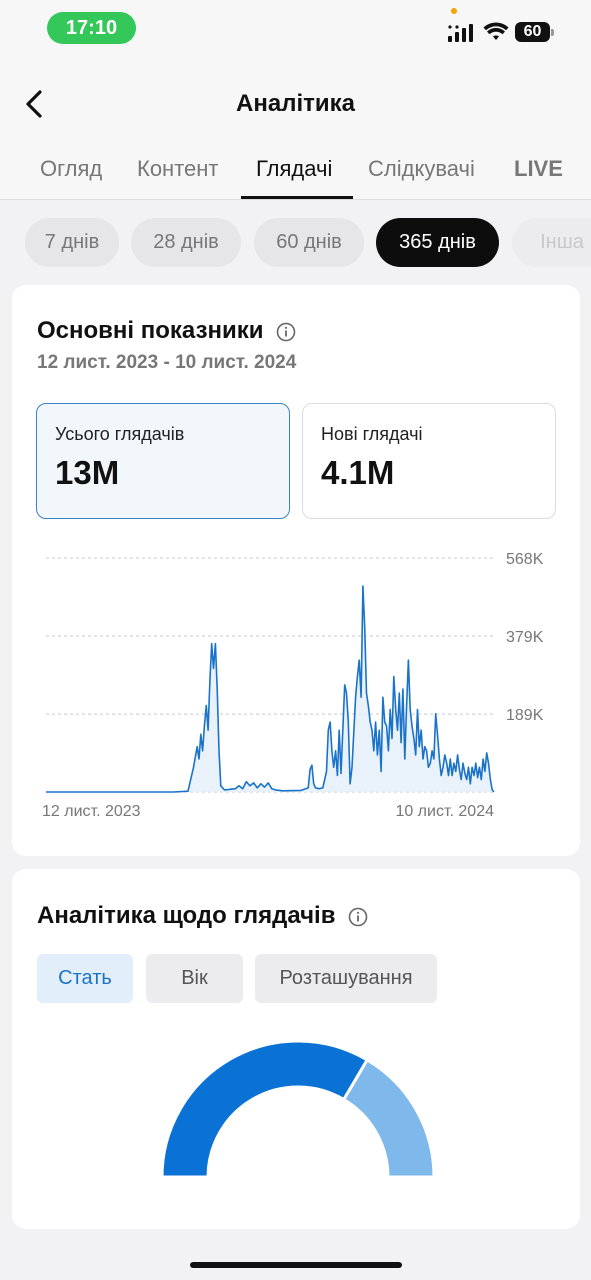 The height and width of the screenshot is (1280, 591). Describe the element at coordinates (496, 31) in the screenshot. I see `wifi-icon` at that location.